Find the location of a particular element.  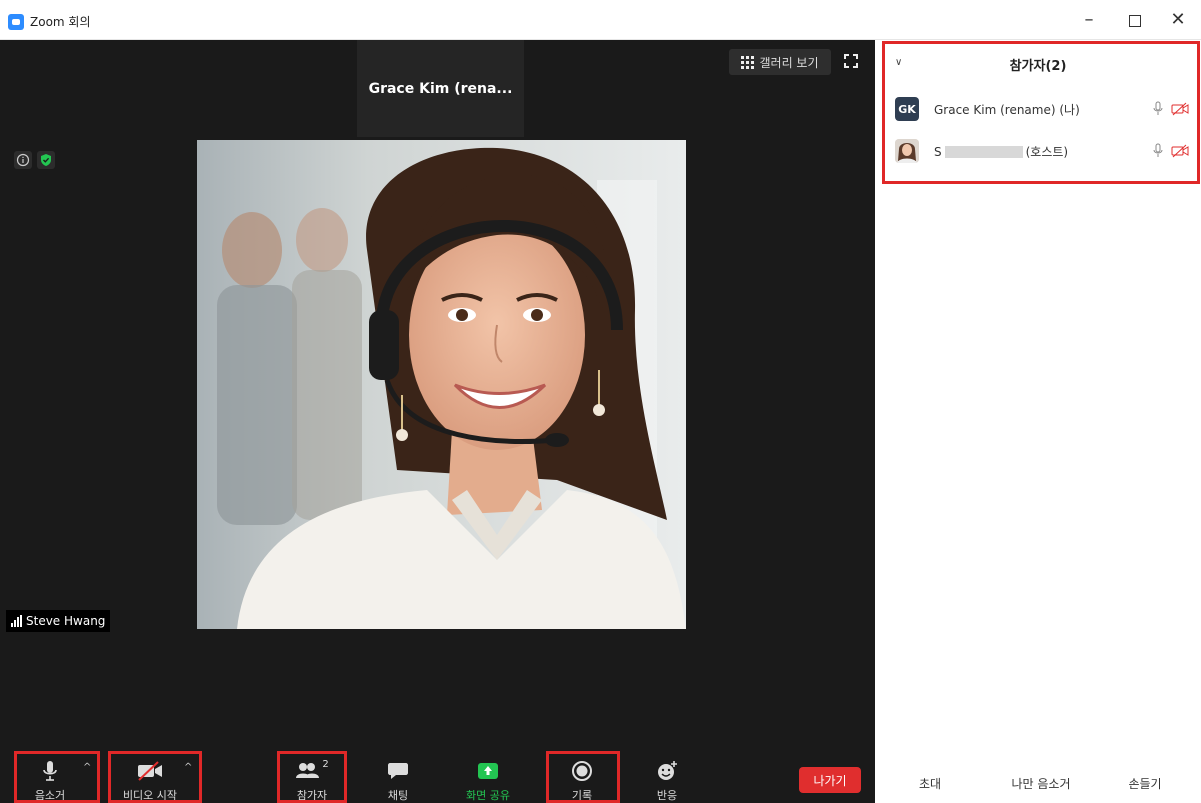

raise-hand-button: 손들기 is located at coordinates (1145, 783).